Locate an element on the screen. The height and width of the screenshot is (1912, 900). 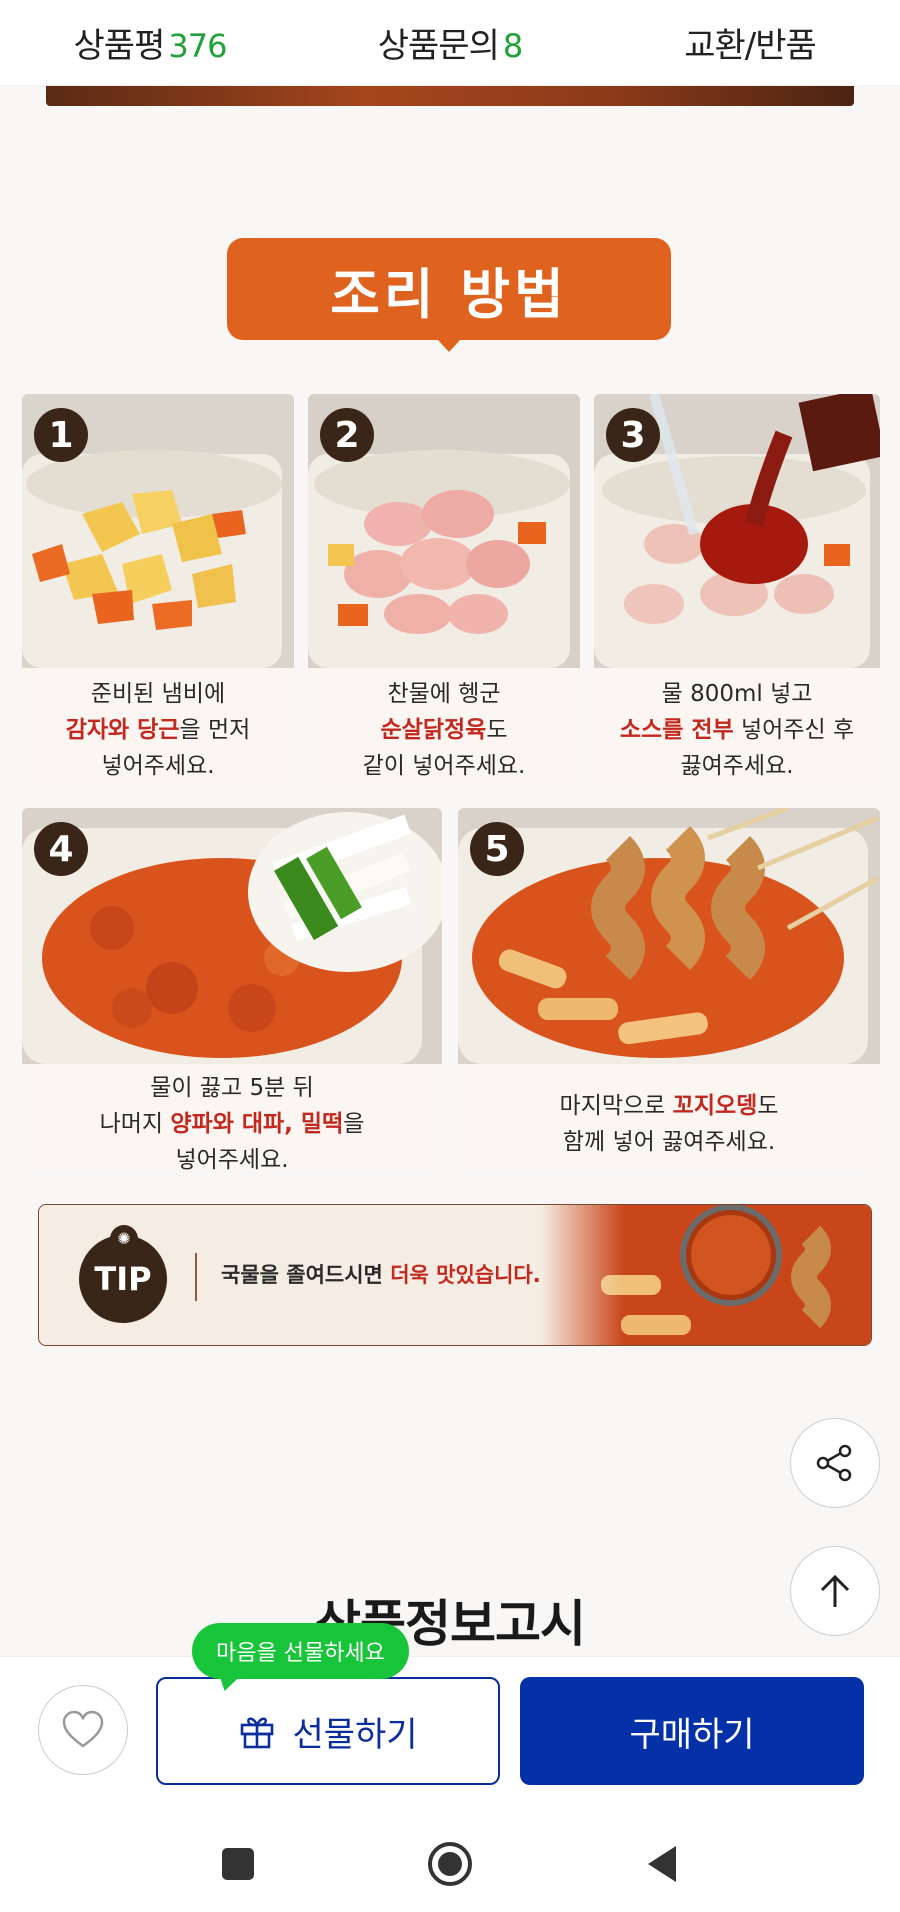
tab-inquiries-count: 8 is located at coordinates (512, 46).